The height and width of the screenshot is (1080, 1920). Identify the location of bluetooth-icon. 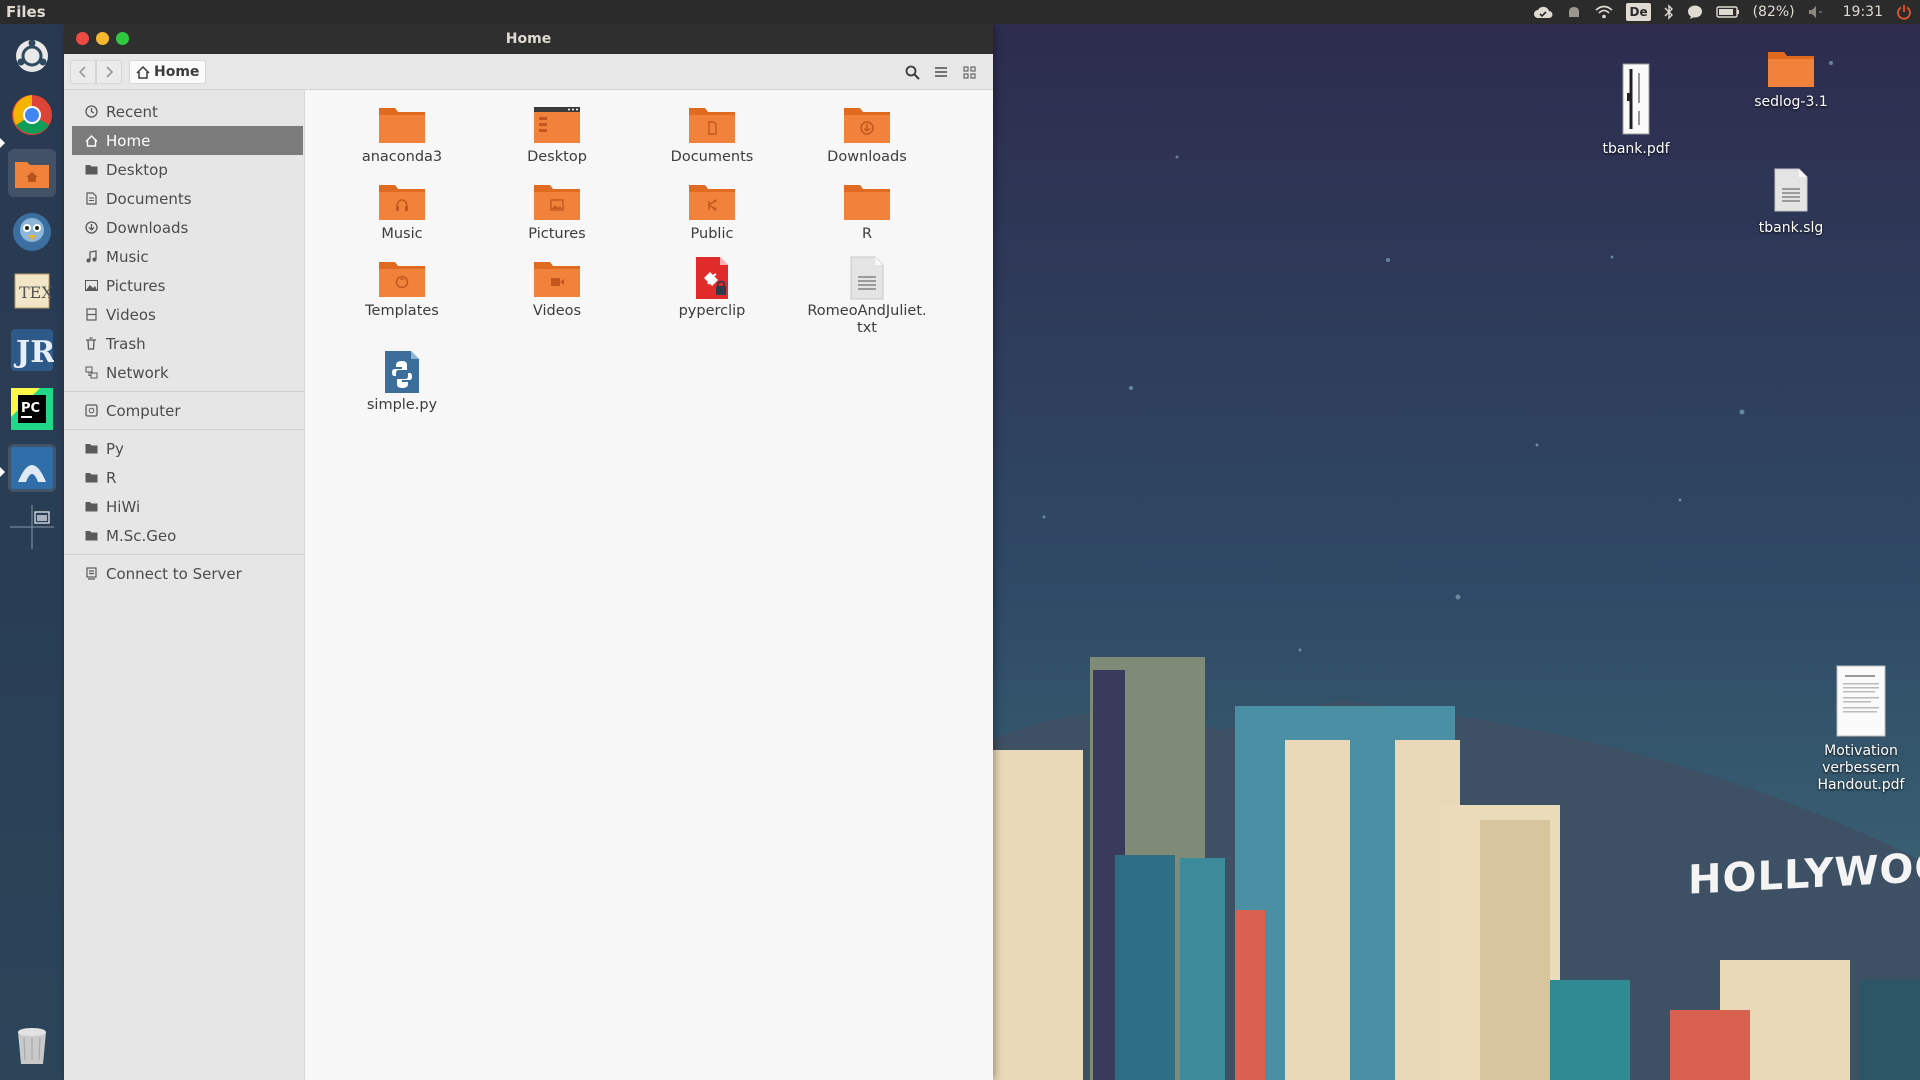
(1669, 12).